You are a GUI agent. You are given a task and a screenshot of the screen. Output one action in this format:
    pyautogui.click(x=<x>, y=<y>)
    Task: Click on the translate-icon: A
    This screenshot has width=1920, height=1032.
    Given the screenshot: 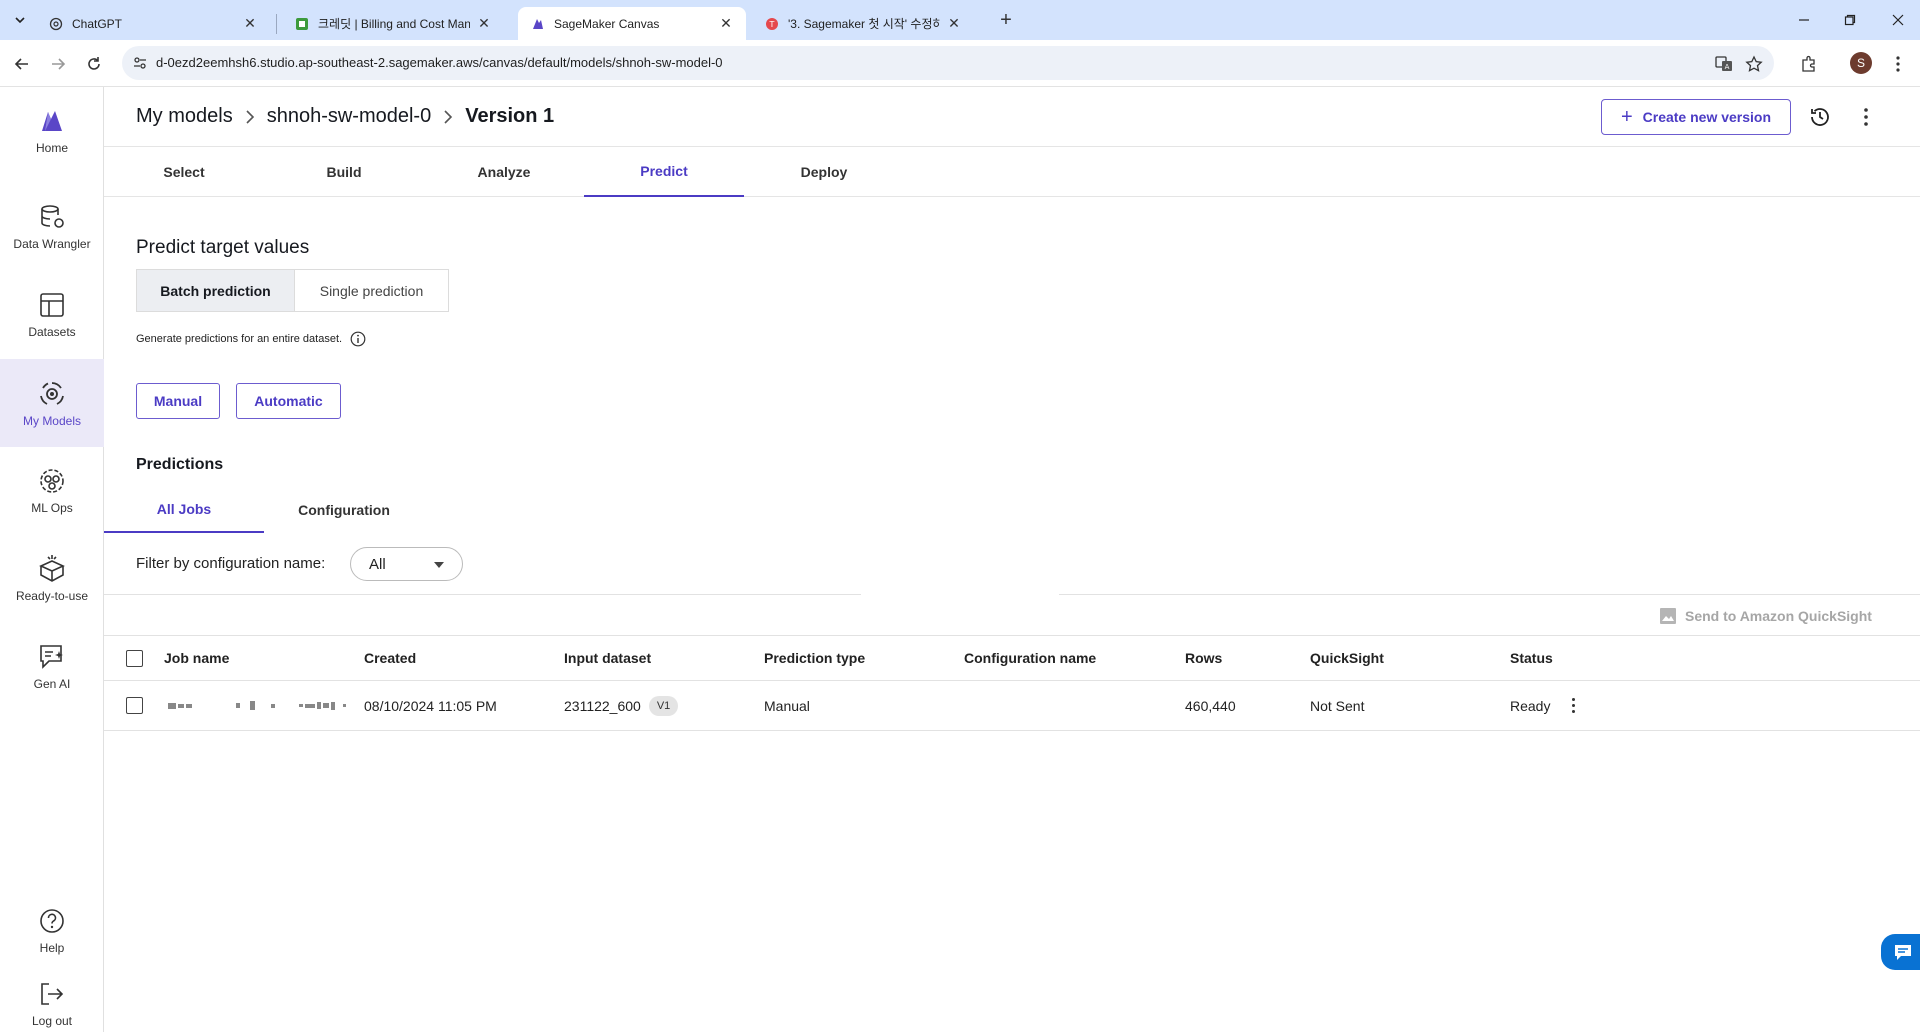 What is the action you would take?
    pyautogui.click(x=1724, y=64)
    